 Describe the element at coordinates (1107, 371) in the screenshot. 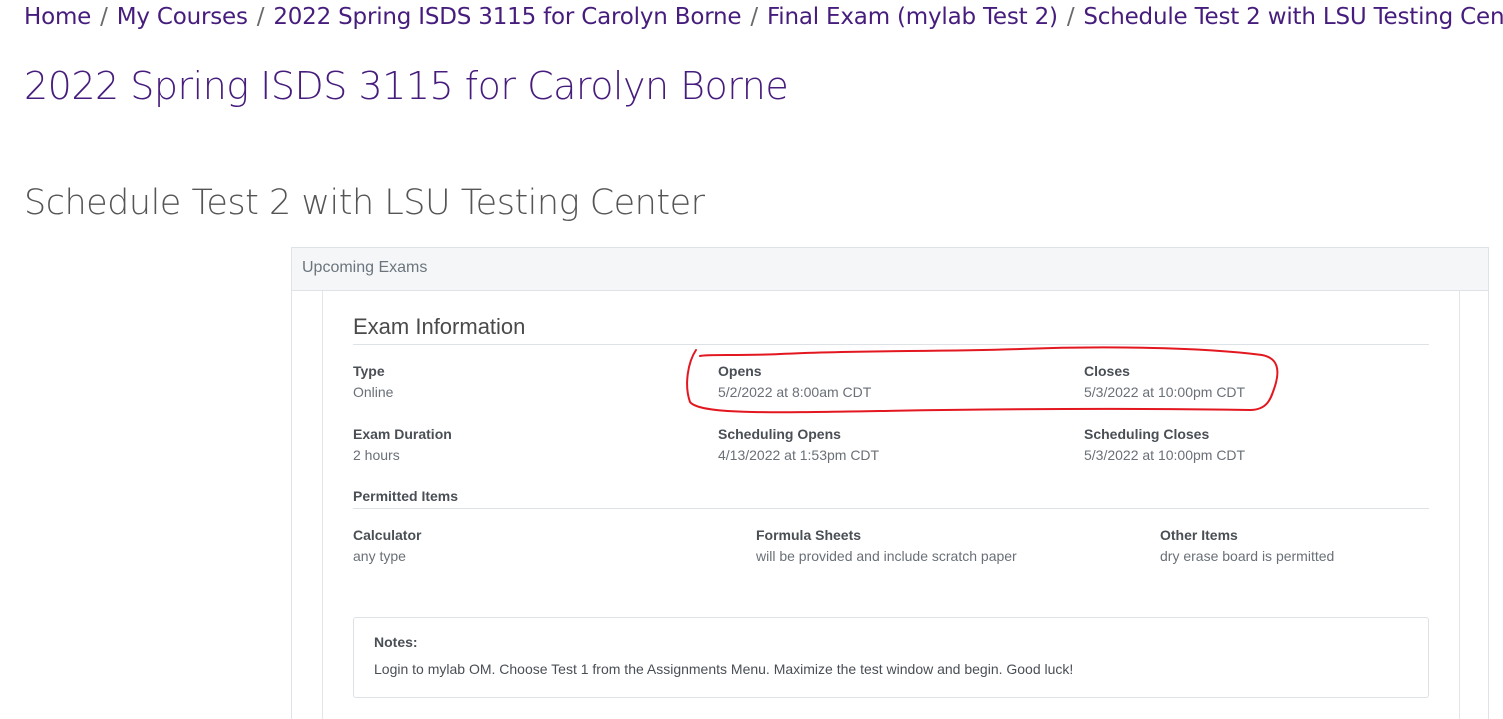

I see `closes-label: Closes` at that location.